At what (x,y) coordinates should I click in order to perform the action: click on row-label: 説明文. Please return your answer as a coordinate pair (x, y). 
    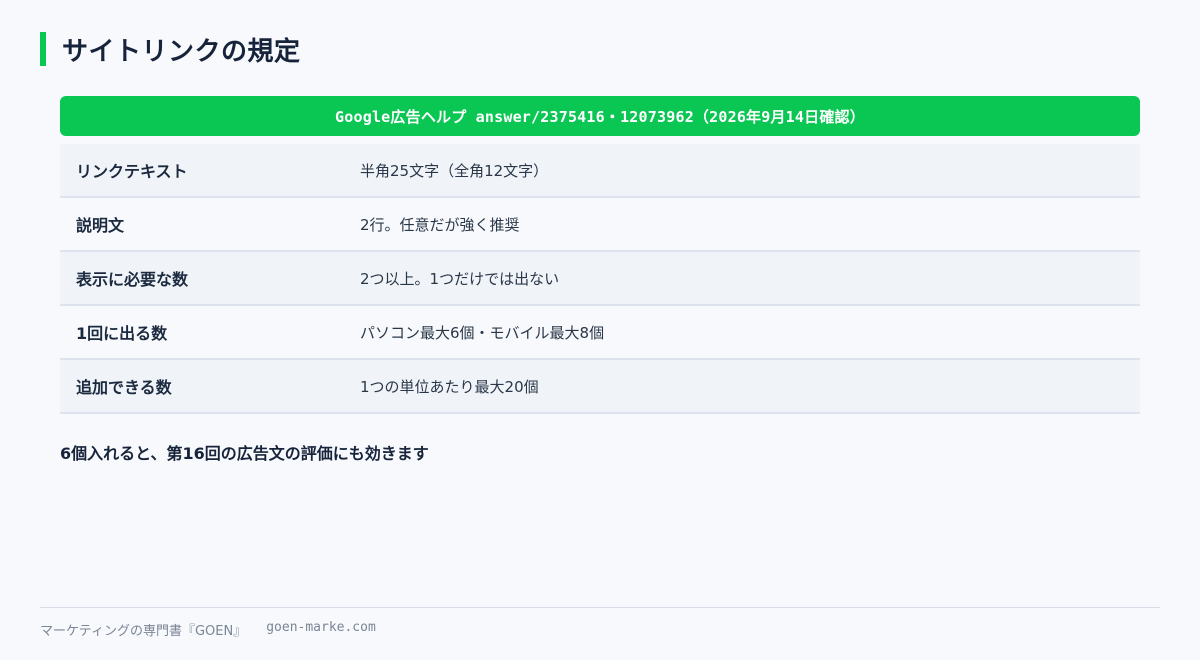
    Looking at the image, I should click on (100, 225).